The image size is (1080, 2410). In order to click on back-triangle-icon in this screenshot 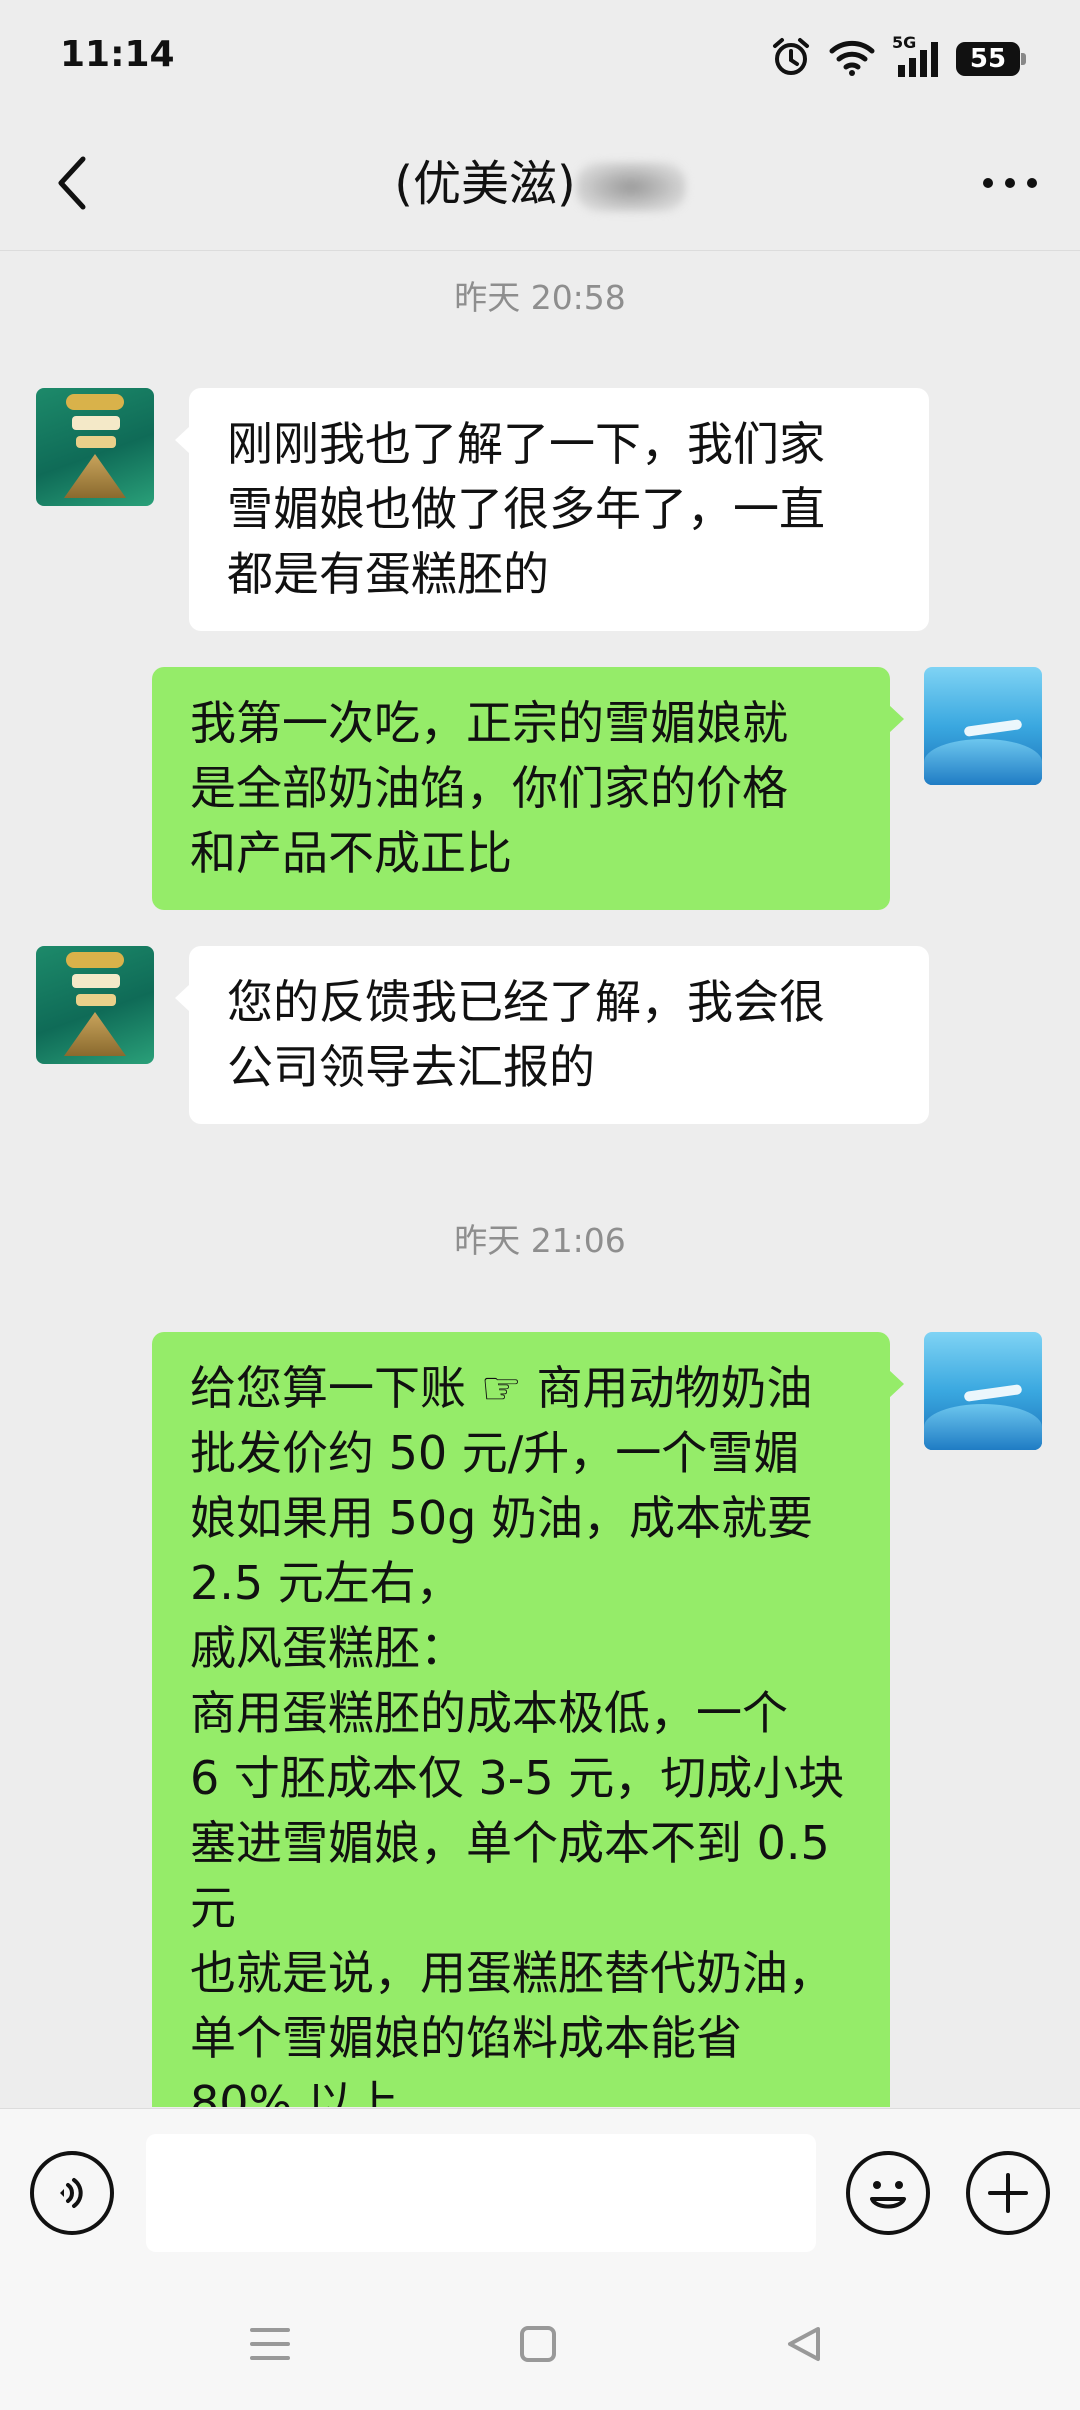, I will do `click(804, 2344)`.